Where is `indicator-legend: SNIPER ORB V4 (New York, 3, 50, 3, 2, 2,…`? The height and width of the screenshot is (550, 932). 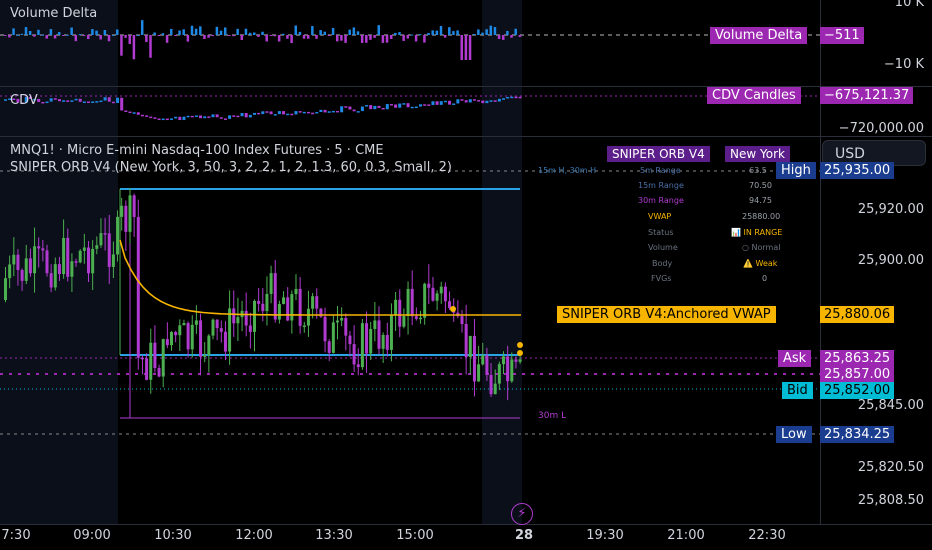 indicator-legend: SNIPER ORB V4 (New York, 3, 50, 3, 2, 2,… is located at coordinates (231, 167).